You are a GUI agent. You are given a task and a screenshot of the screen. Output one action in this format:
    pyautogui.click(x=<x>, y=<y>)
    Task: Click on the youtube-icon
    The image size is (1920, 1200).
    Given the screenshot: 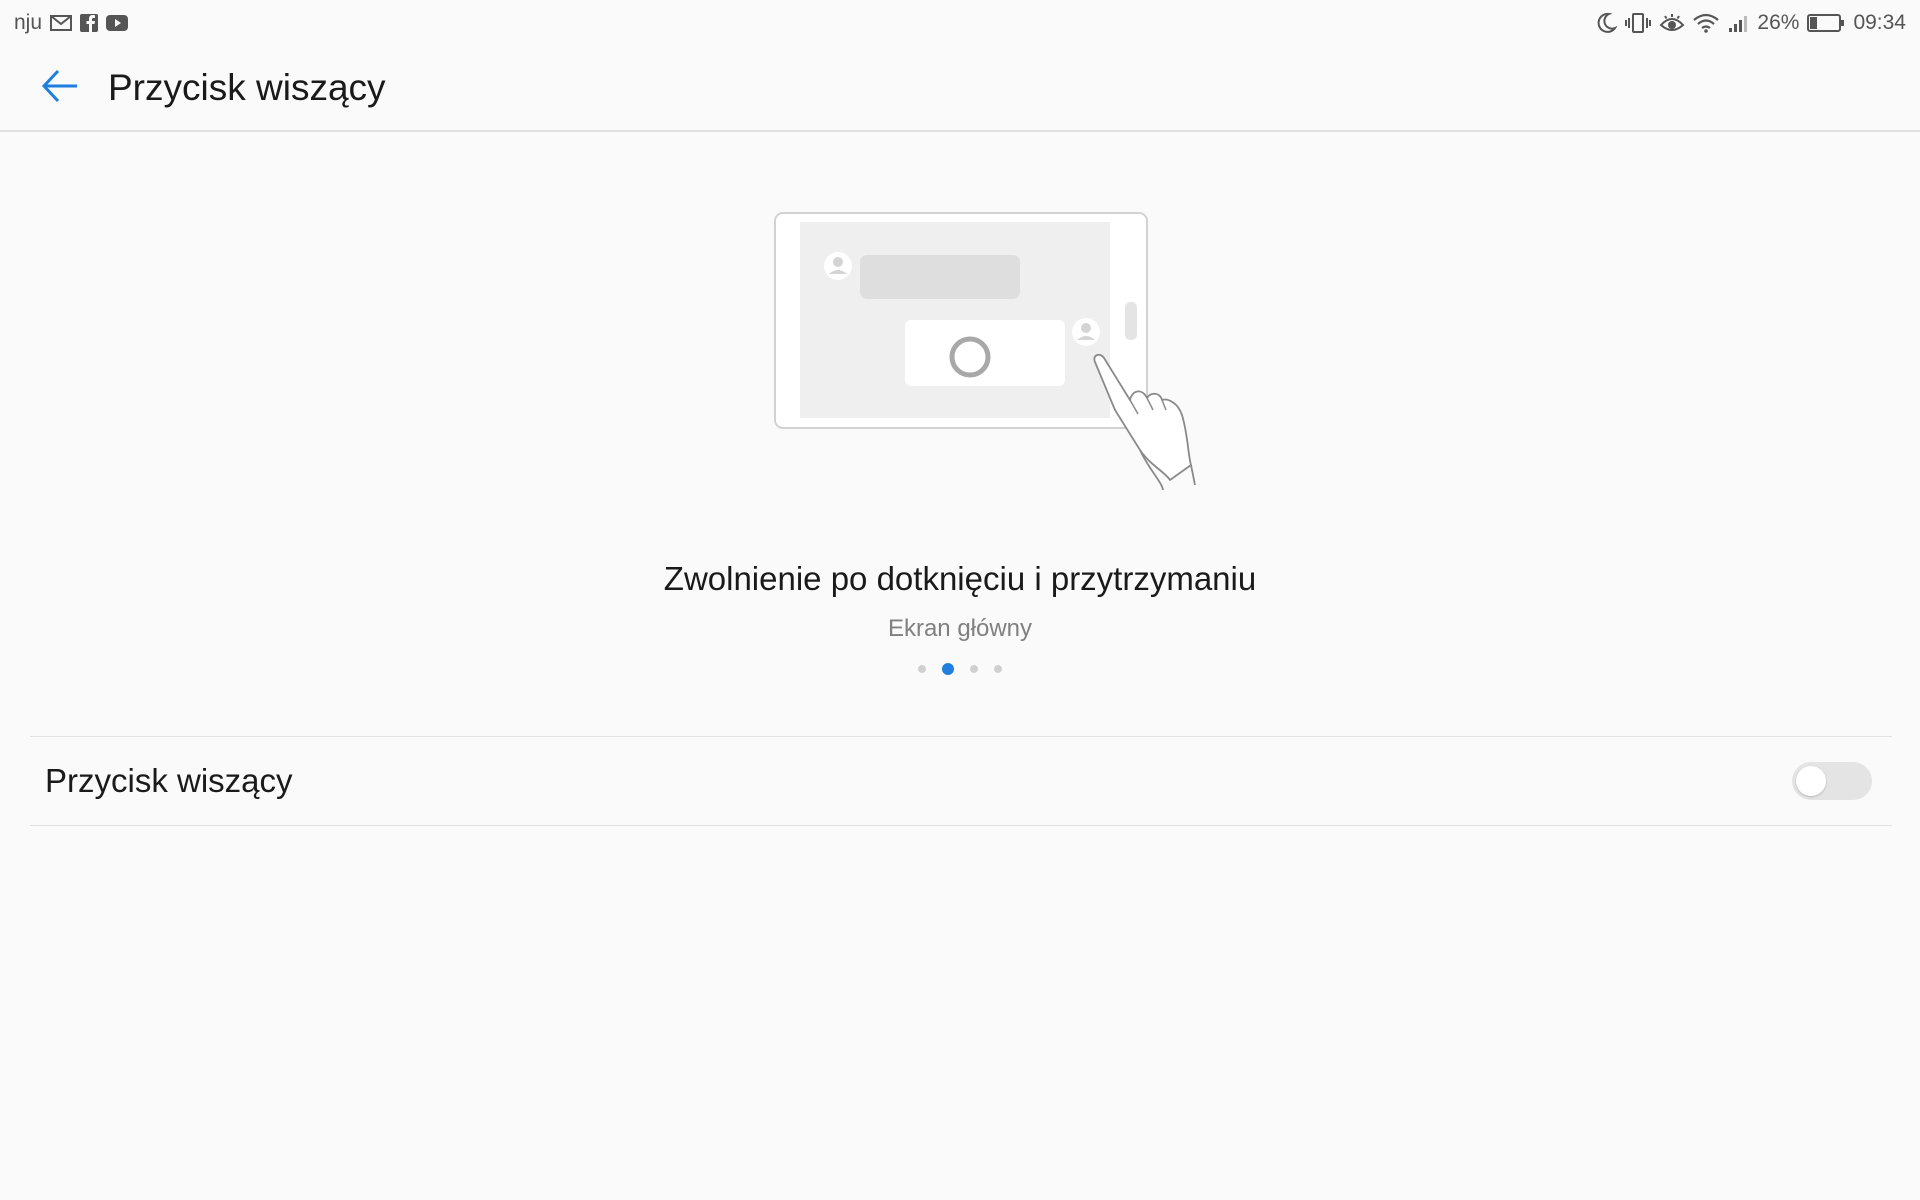 What is the action you would take?
    pyautogui.click(x=117, y=23)
    